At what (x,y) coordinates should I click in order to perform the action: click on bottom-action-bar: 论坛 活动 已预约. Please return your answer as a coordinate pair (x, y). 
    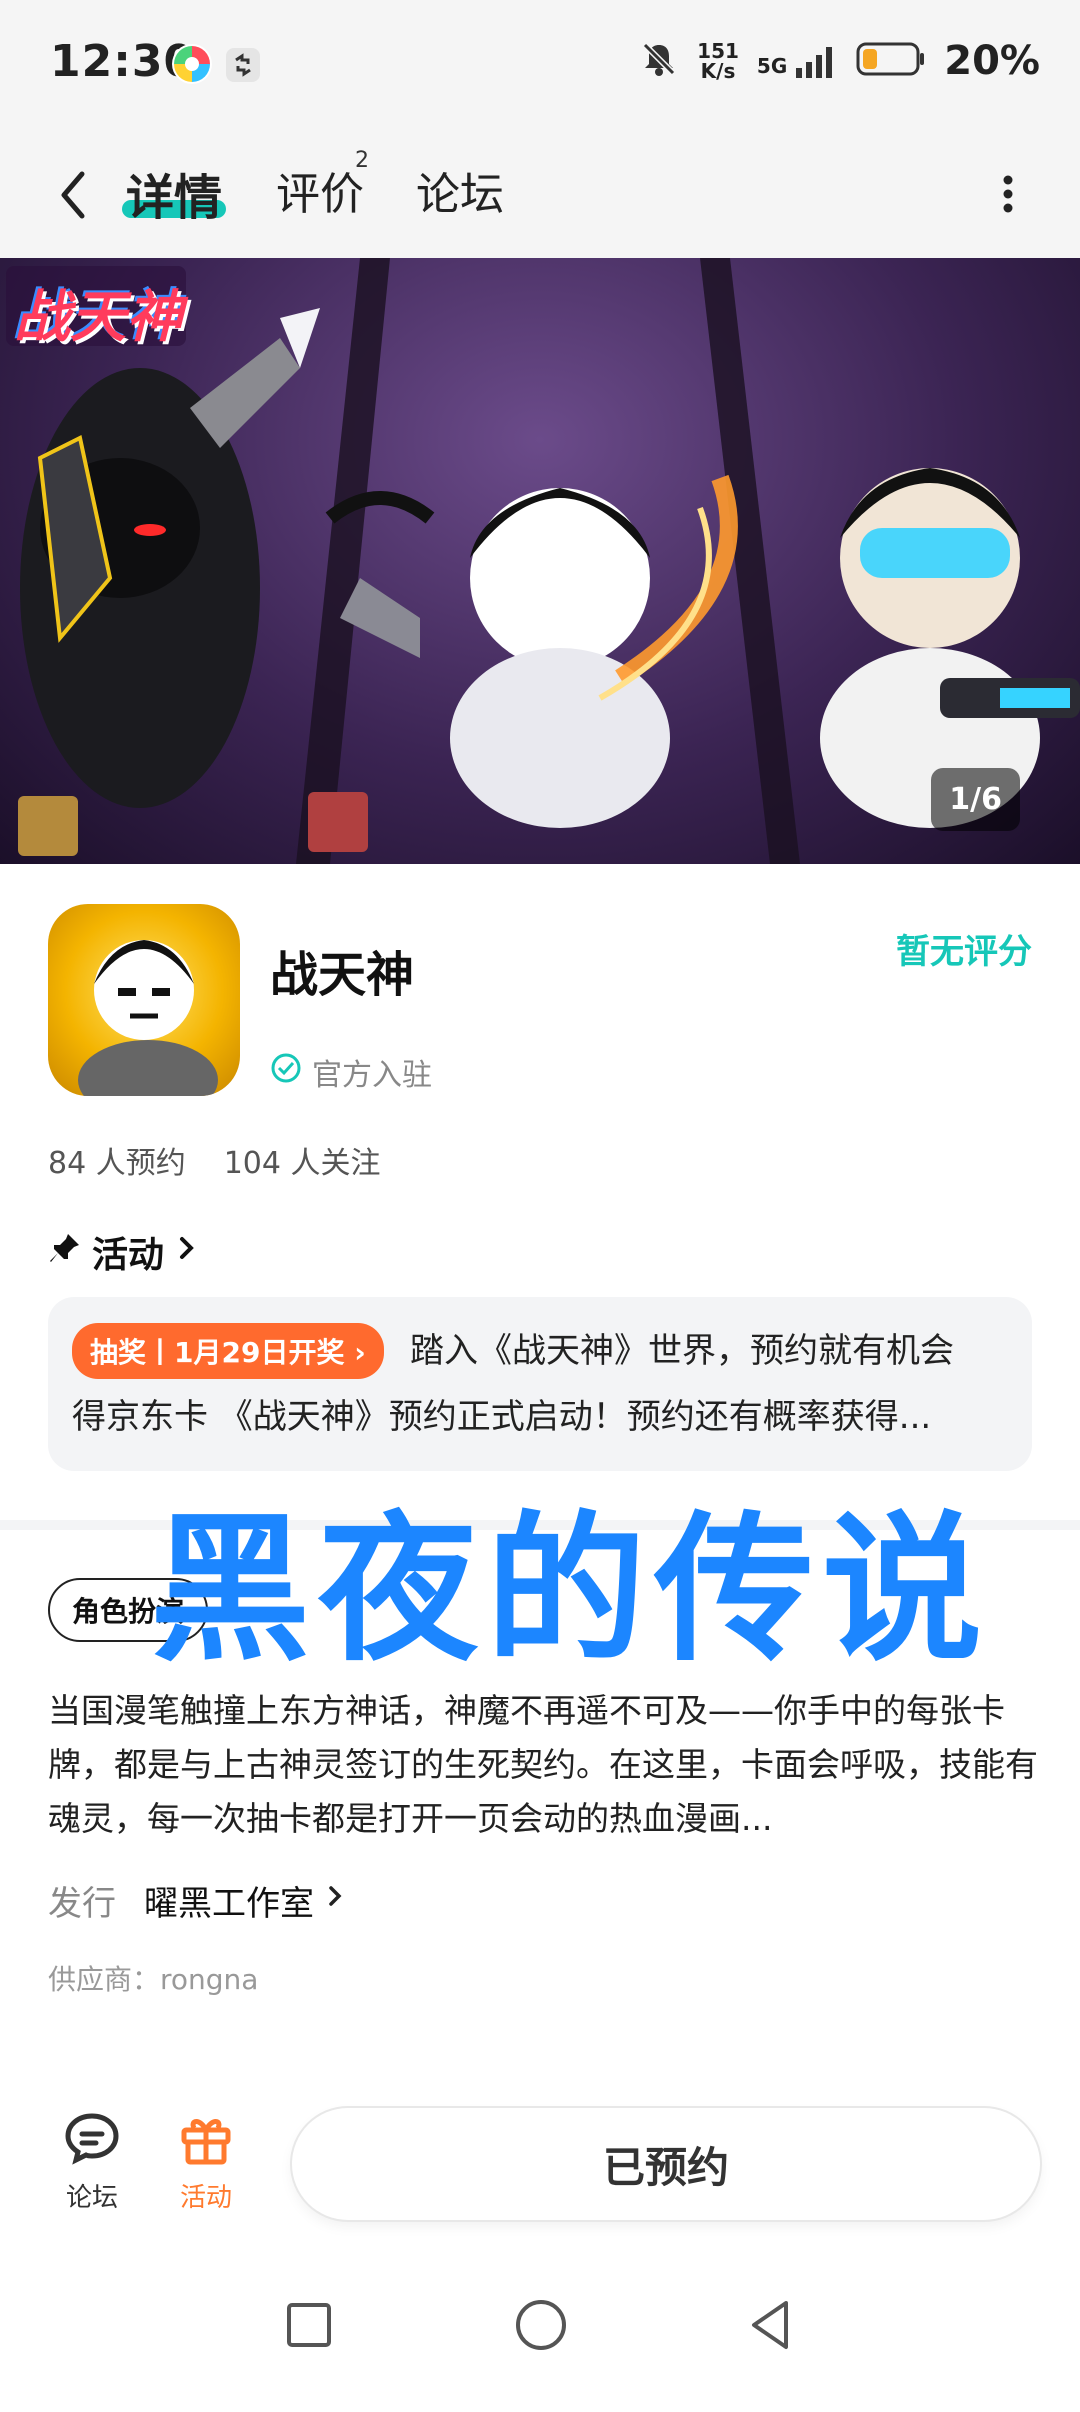
    Looking at the image, I should click on (540, 2166).